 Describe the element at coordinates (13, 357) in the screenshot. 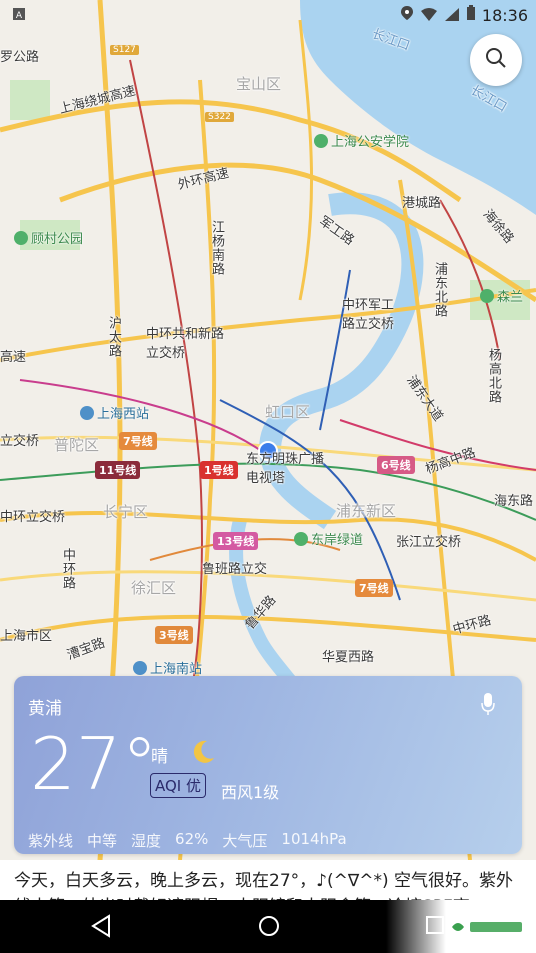

I see `road-label: 高速` at that location.